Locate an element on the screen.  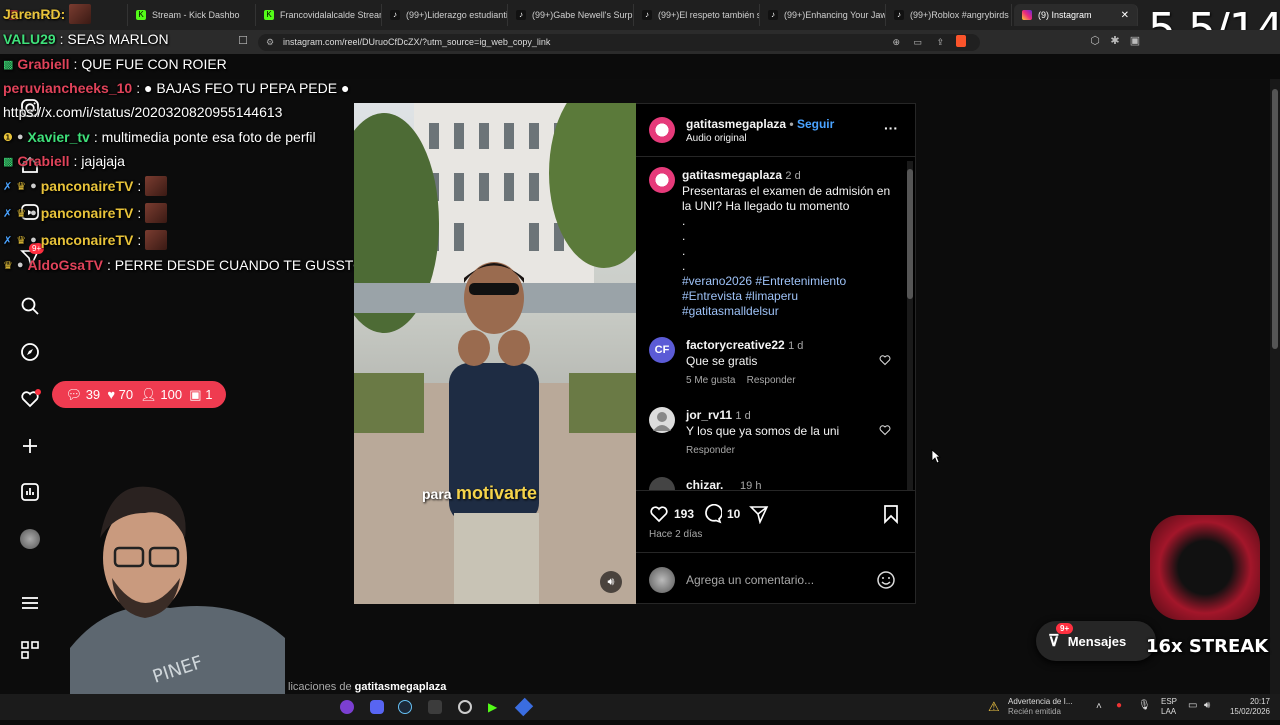
warning-icon: ⚠ is located at coordinates (994, 707).